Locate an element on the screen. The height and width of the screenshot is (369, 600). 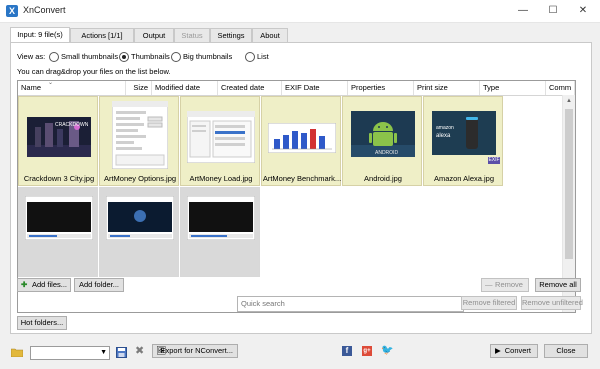
convert-icon: ▶ is located at coordinates (498, 350).